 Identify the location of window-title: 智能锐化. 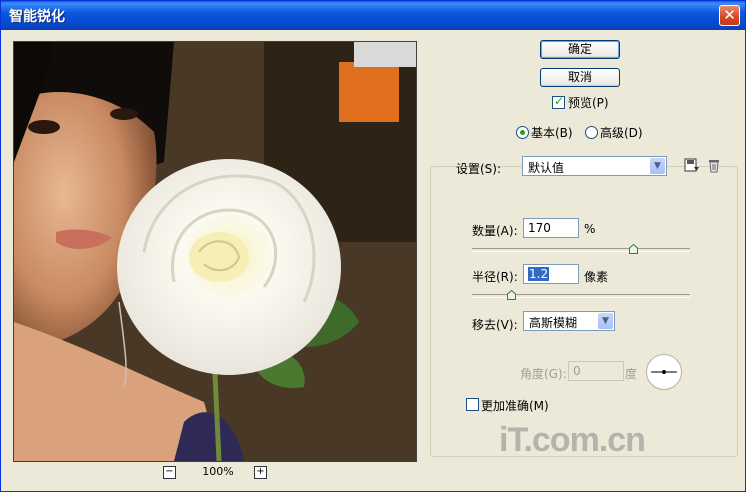
(37, 17).